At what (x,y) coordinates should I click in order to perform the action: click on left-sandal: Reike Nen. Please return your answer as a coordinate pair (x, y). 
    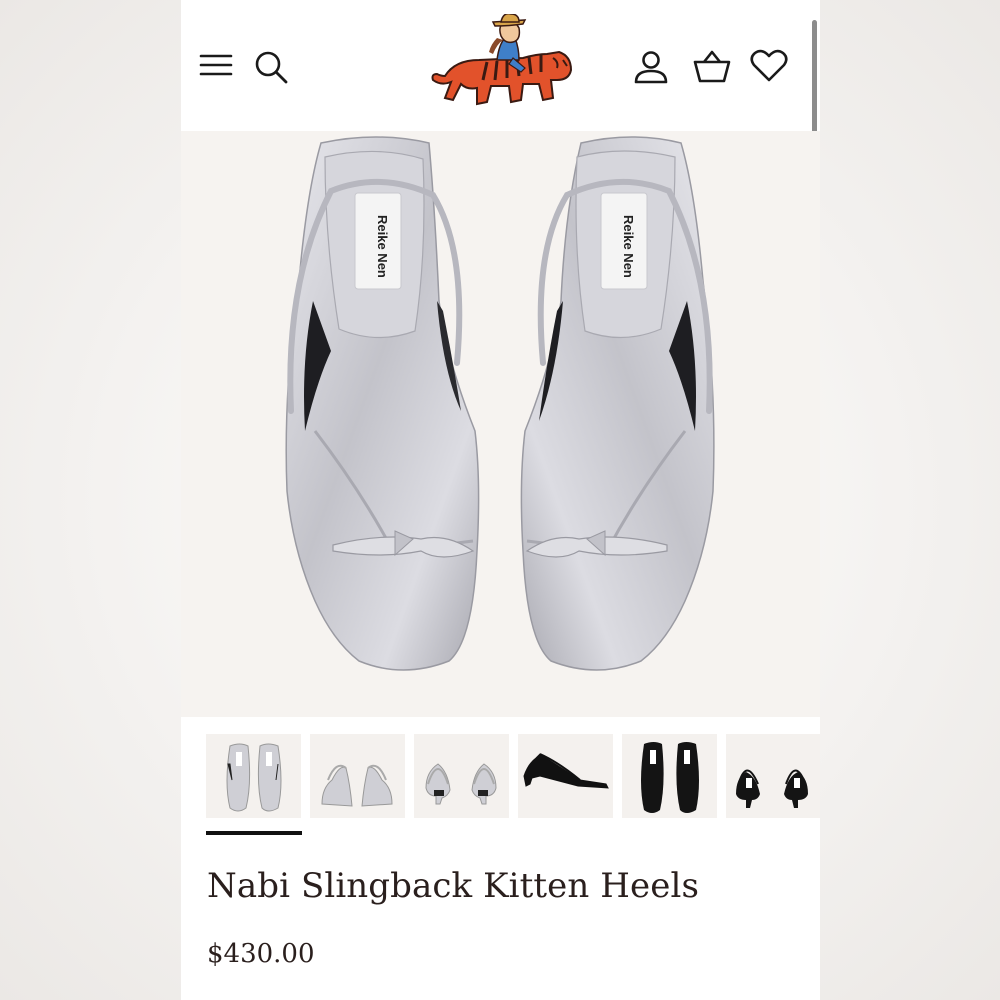
    Looking at the image, I should click on (382, 403).